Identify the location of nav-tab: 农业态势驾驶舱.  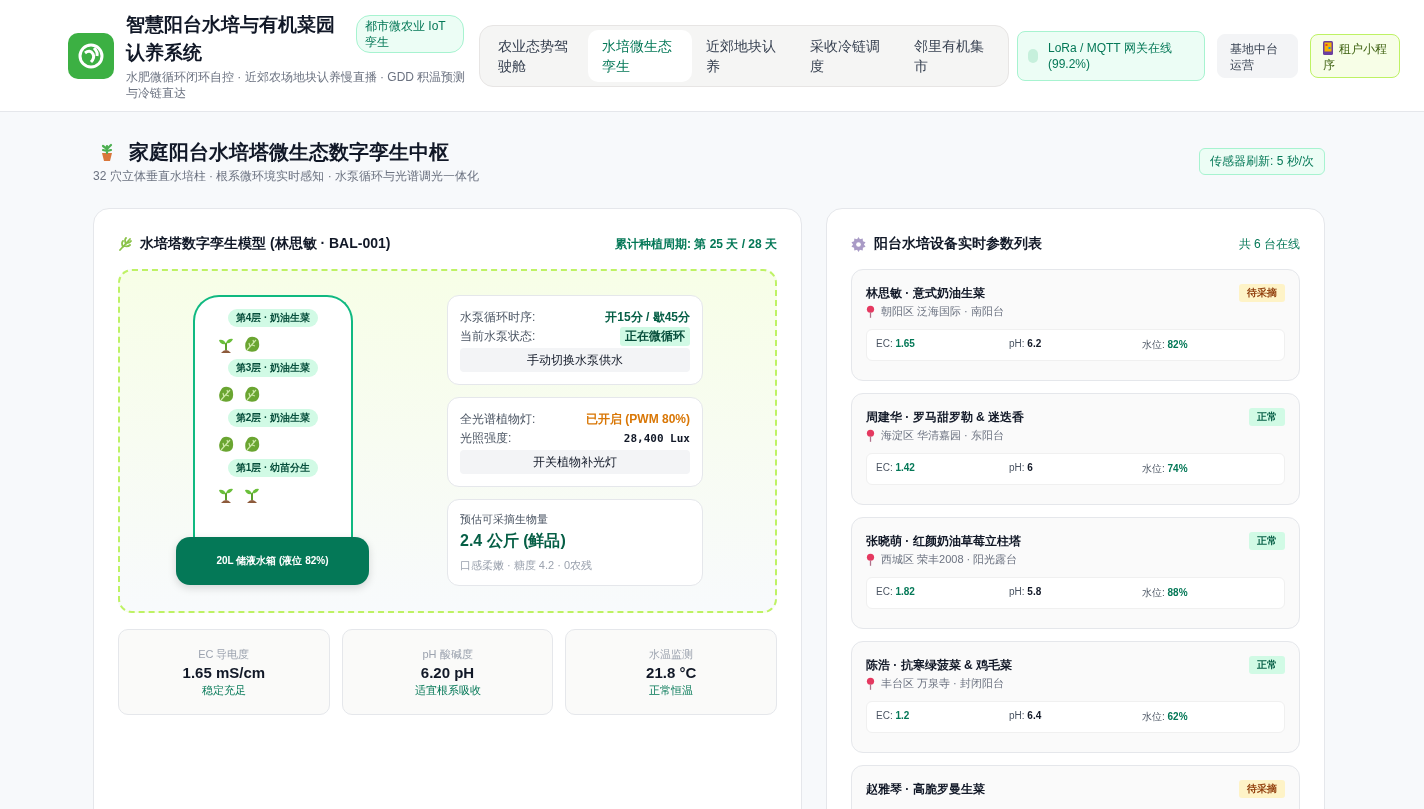
(536, 55).